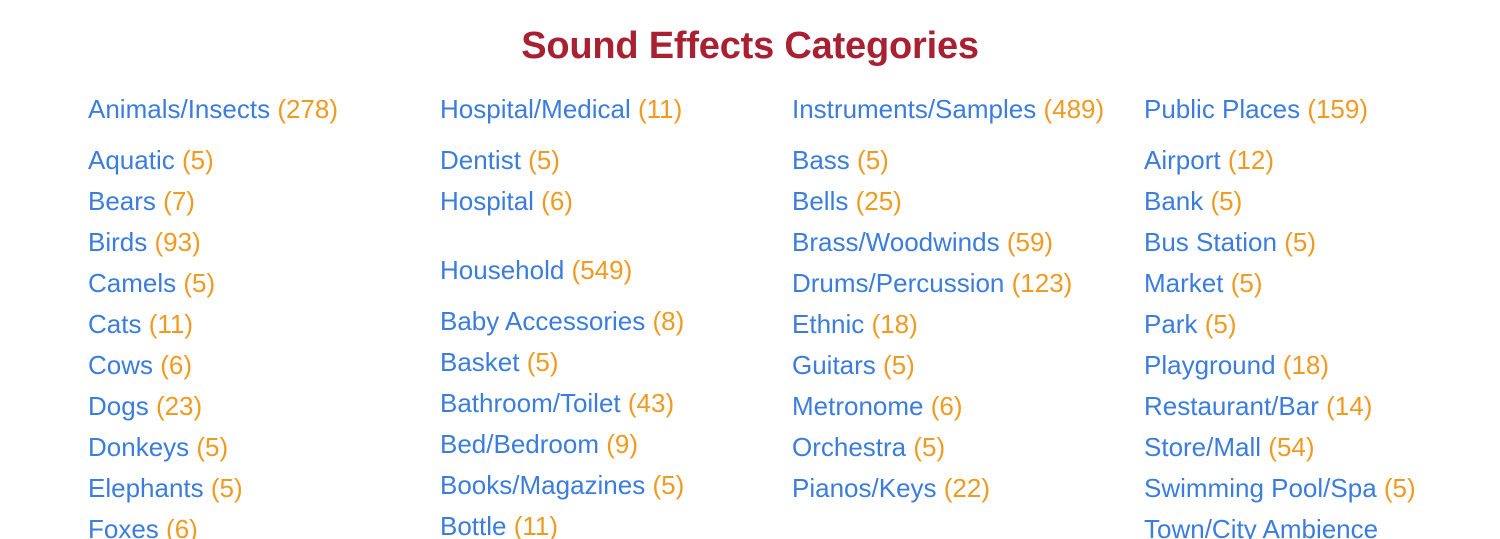 The height and width of the screenshot is (539, 1500). What do you see at coordinates (502, 270) in the screenshot?
I see `category-name: Household` at bounding box center [502, 270].